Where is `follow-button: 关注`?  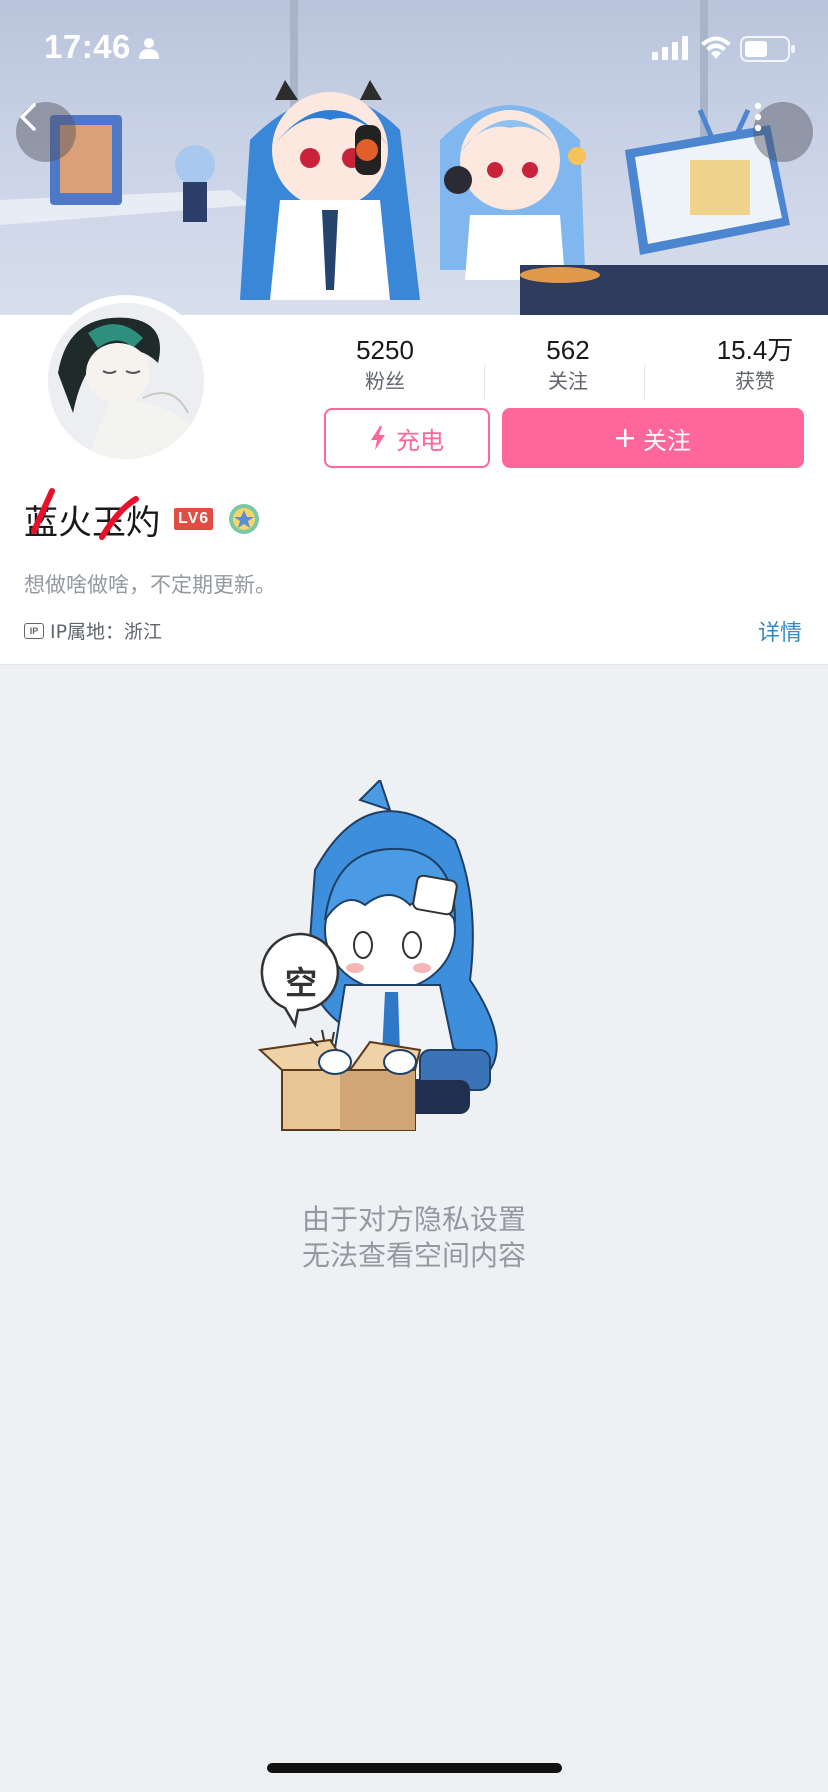
follow-button: 关注 is located at coordinates (653, 438).